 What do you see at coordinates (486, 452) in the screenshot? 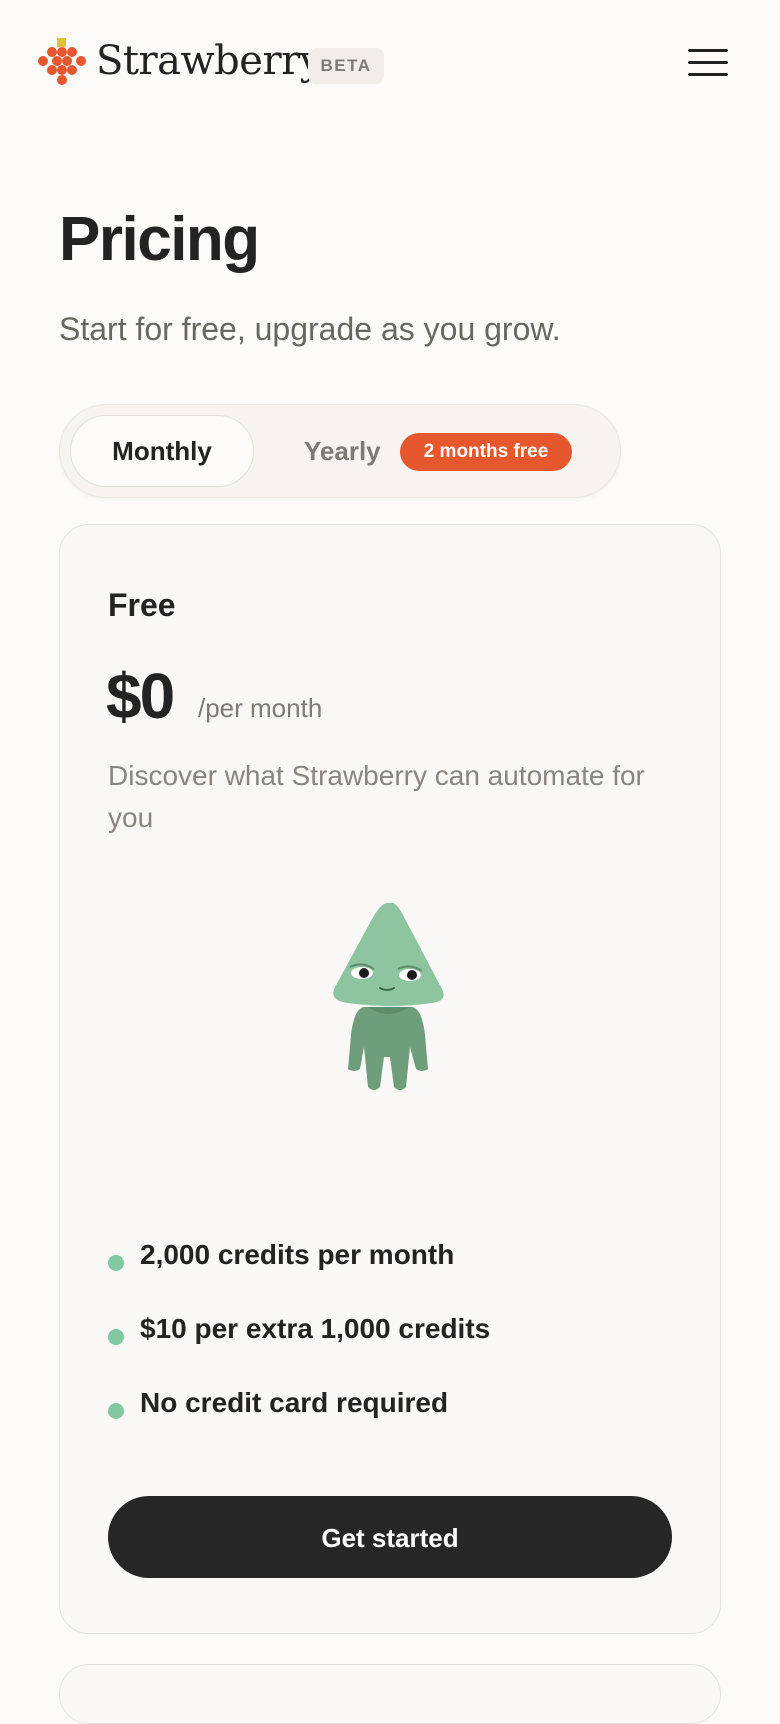
I see `yearly-promo-badge: 2 months free` at bounding box center [486, 452].